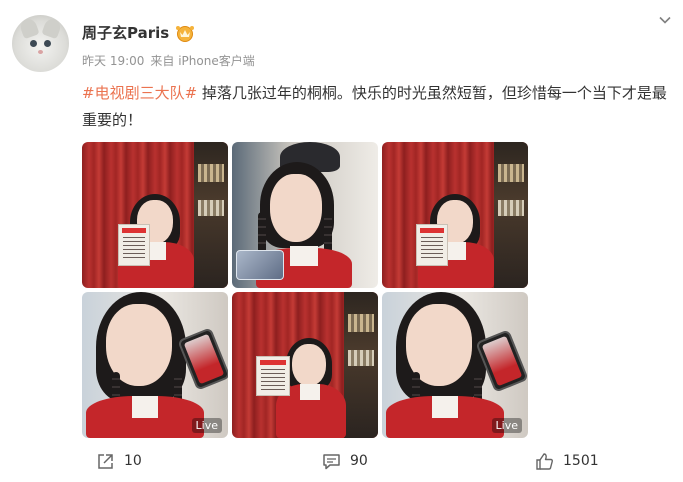 The width and height of the screenshot is (683, 482). I want to click on like-count: 1501, so click(581, 461).